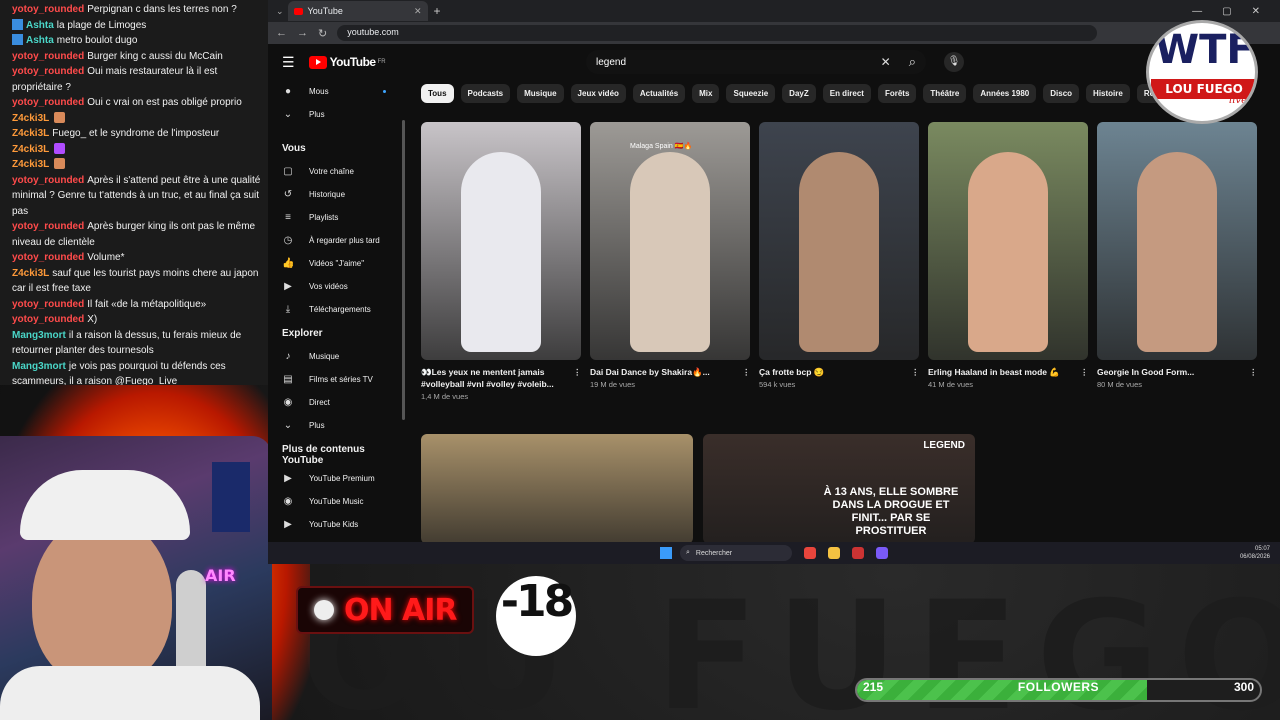  I want to click on chrome-icon, so click(810, 553).